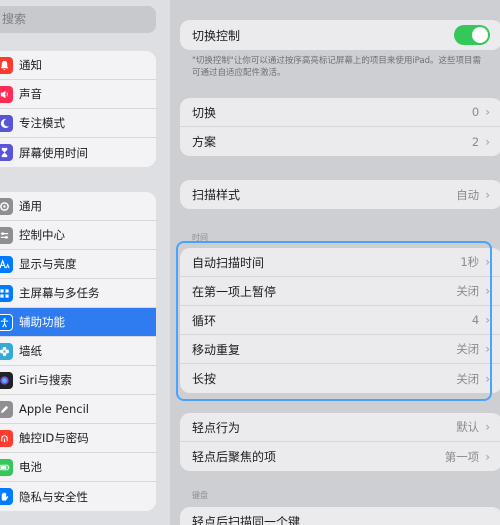 The height and width of the screenshot is (525, 500). Describe the element at coordinates (475, 141) in the screenshot. I see `recipes-value: 2` at that location.